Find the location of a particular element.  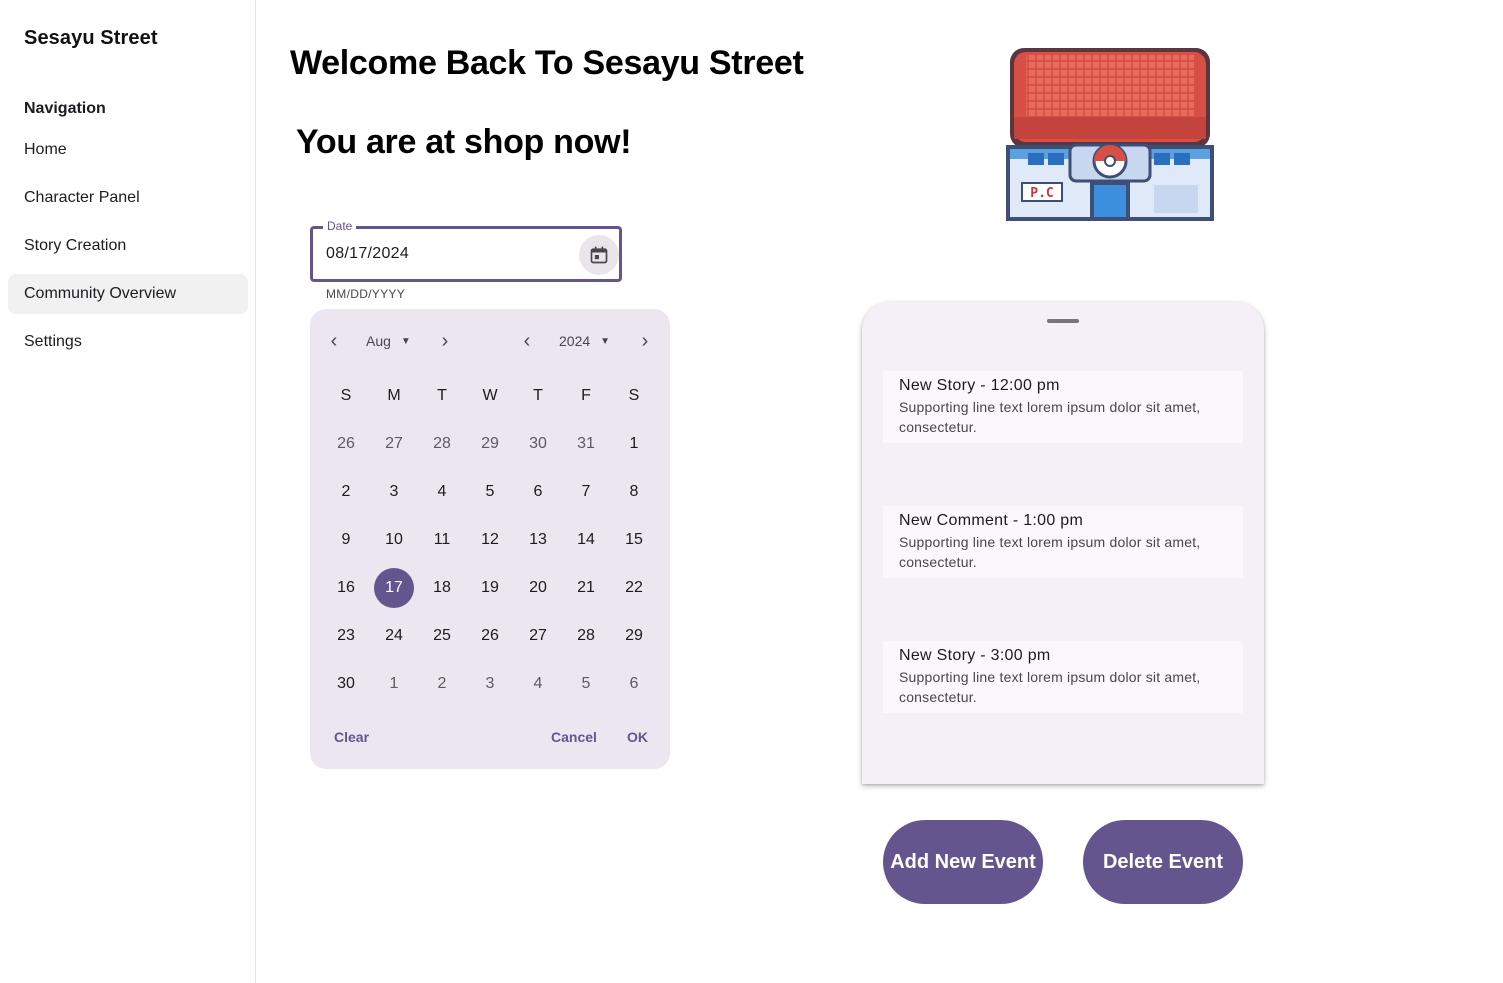

calendar-day: 24 is located at coordinates (394, 636).